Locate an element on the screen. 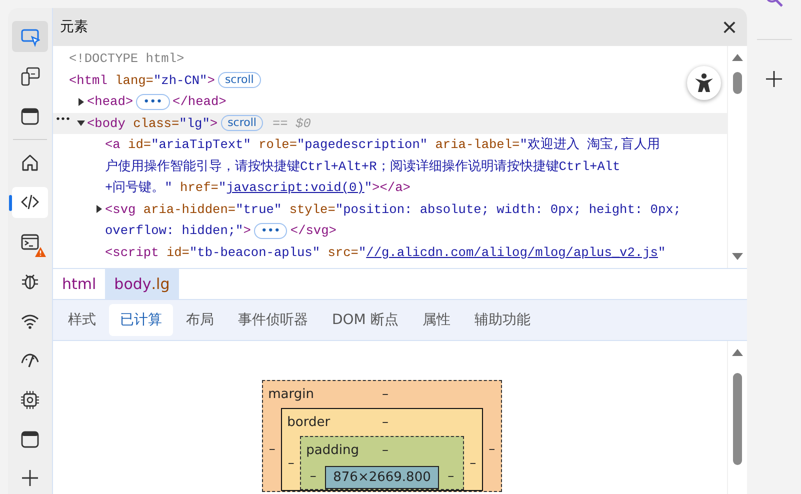 This screenshot has height=494, width=801. code-token: <head> is located at coordinates (110, 102).